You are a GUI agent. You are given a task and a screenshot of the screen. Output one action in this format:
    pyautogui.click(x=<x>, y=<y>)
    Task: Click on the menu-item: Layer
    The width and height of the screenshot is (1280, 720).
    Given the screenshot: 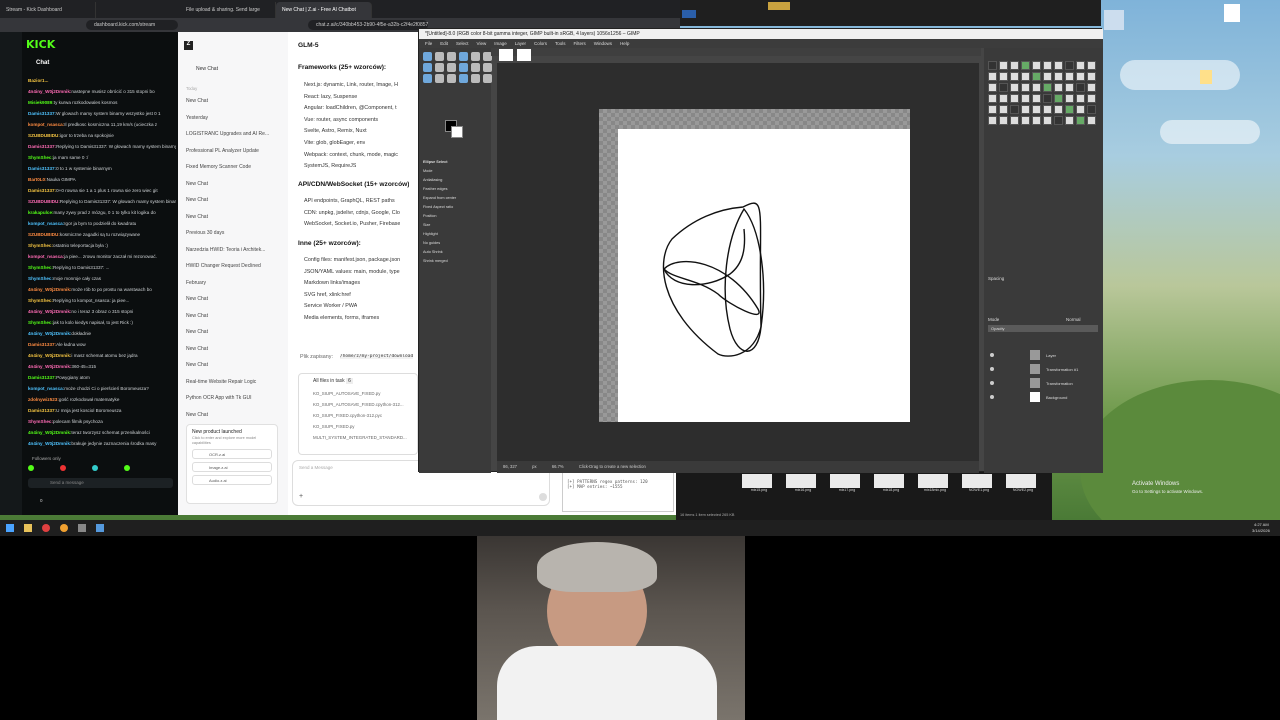 What is the action you would take?
    pyautogui.click(x=520, y=43)
    